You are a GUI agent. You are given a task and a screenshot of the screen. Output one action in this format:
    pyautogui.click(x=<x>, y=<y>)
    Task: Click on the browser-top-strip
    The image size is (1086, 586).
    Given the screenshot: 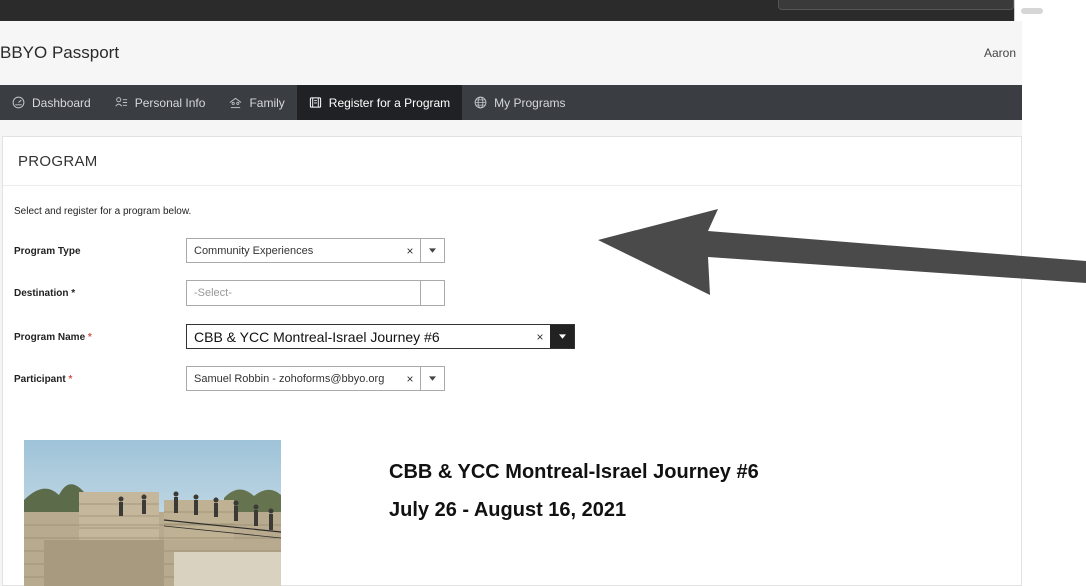 What is the action you would take?
    pyautogui.click(x=543, y=10)
    